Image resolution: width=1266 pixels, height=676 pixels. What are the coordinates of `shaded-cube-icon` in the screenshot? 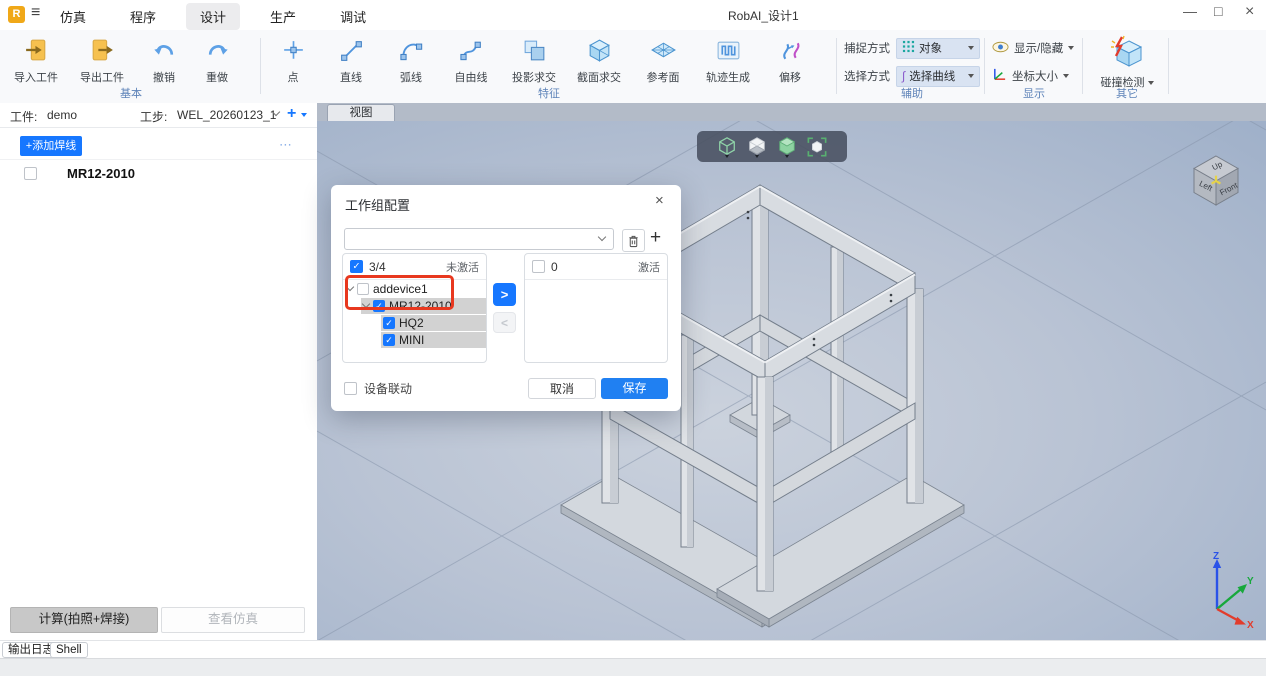 It's located at (757, 145).